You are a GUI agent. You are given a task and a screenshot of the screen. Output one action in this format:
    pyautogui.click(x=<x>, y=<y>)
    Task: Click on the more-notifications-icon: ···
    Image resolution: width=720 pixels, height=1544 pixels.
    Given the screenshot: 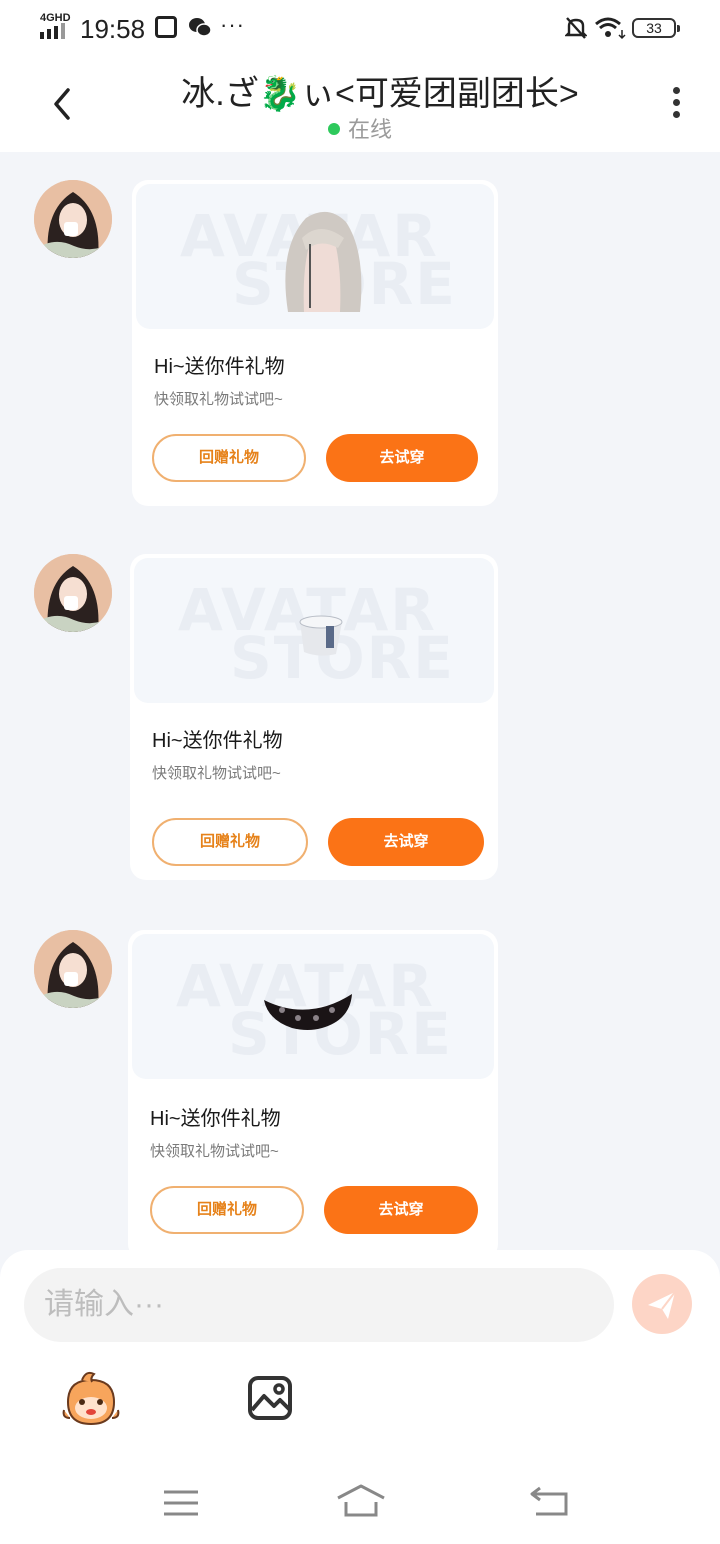 What is the action you would take?
    pyautogui.click(x=232, y=24)
    